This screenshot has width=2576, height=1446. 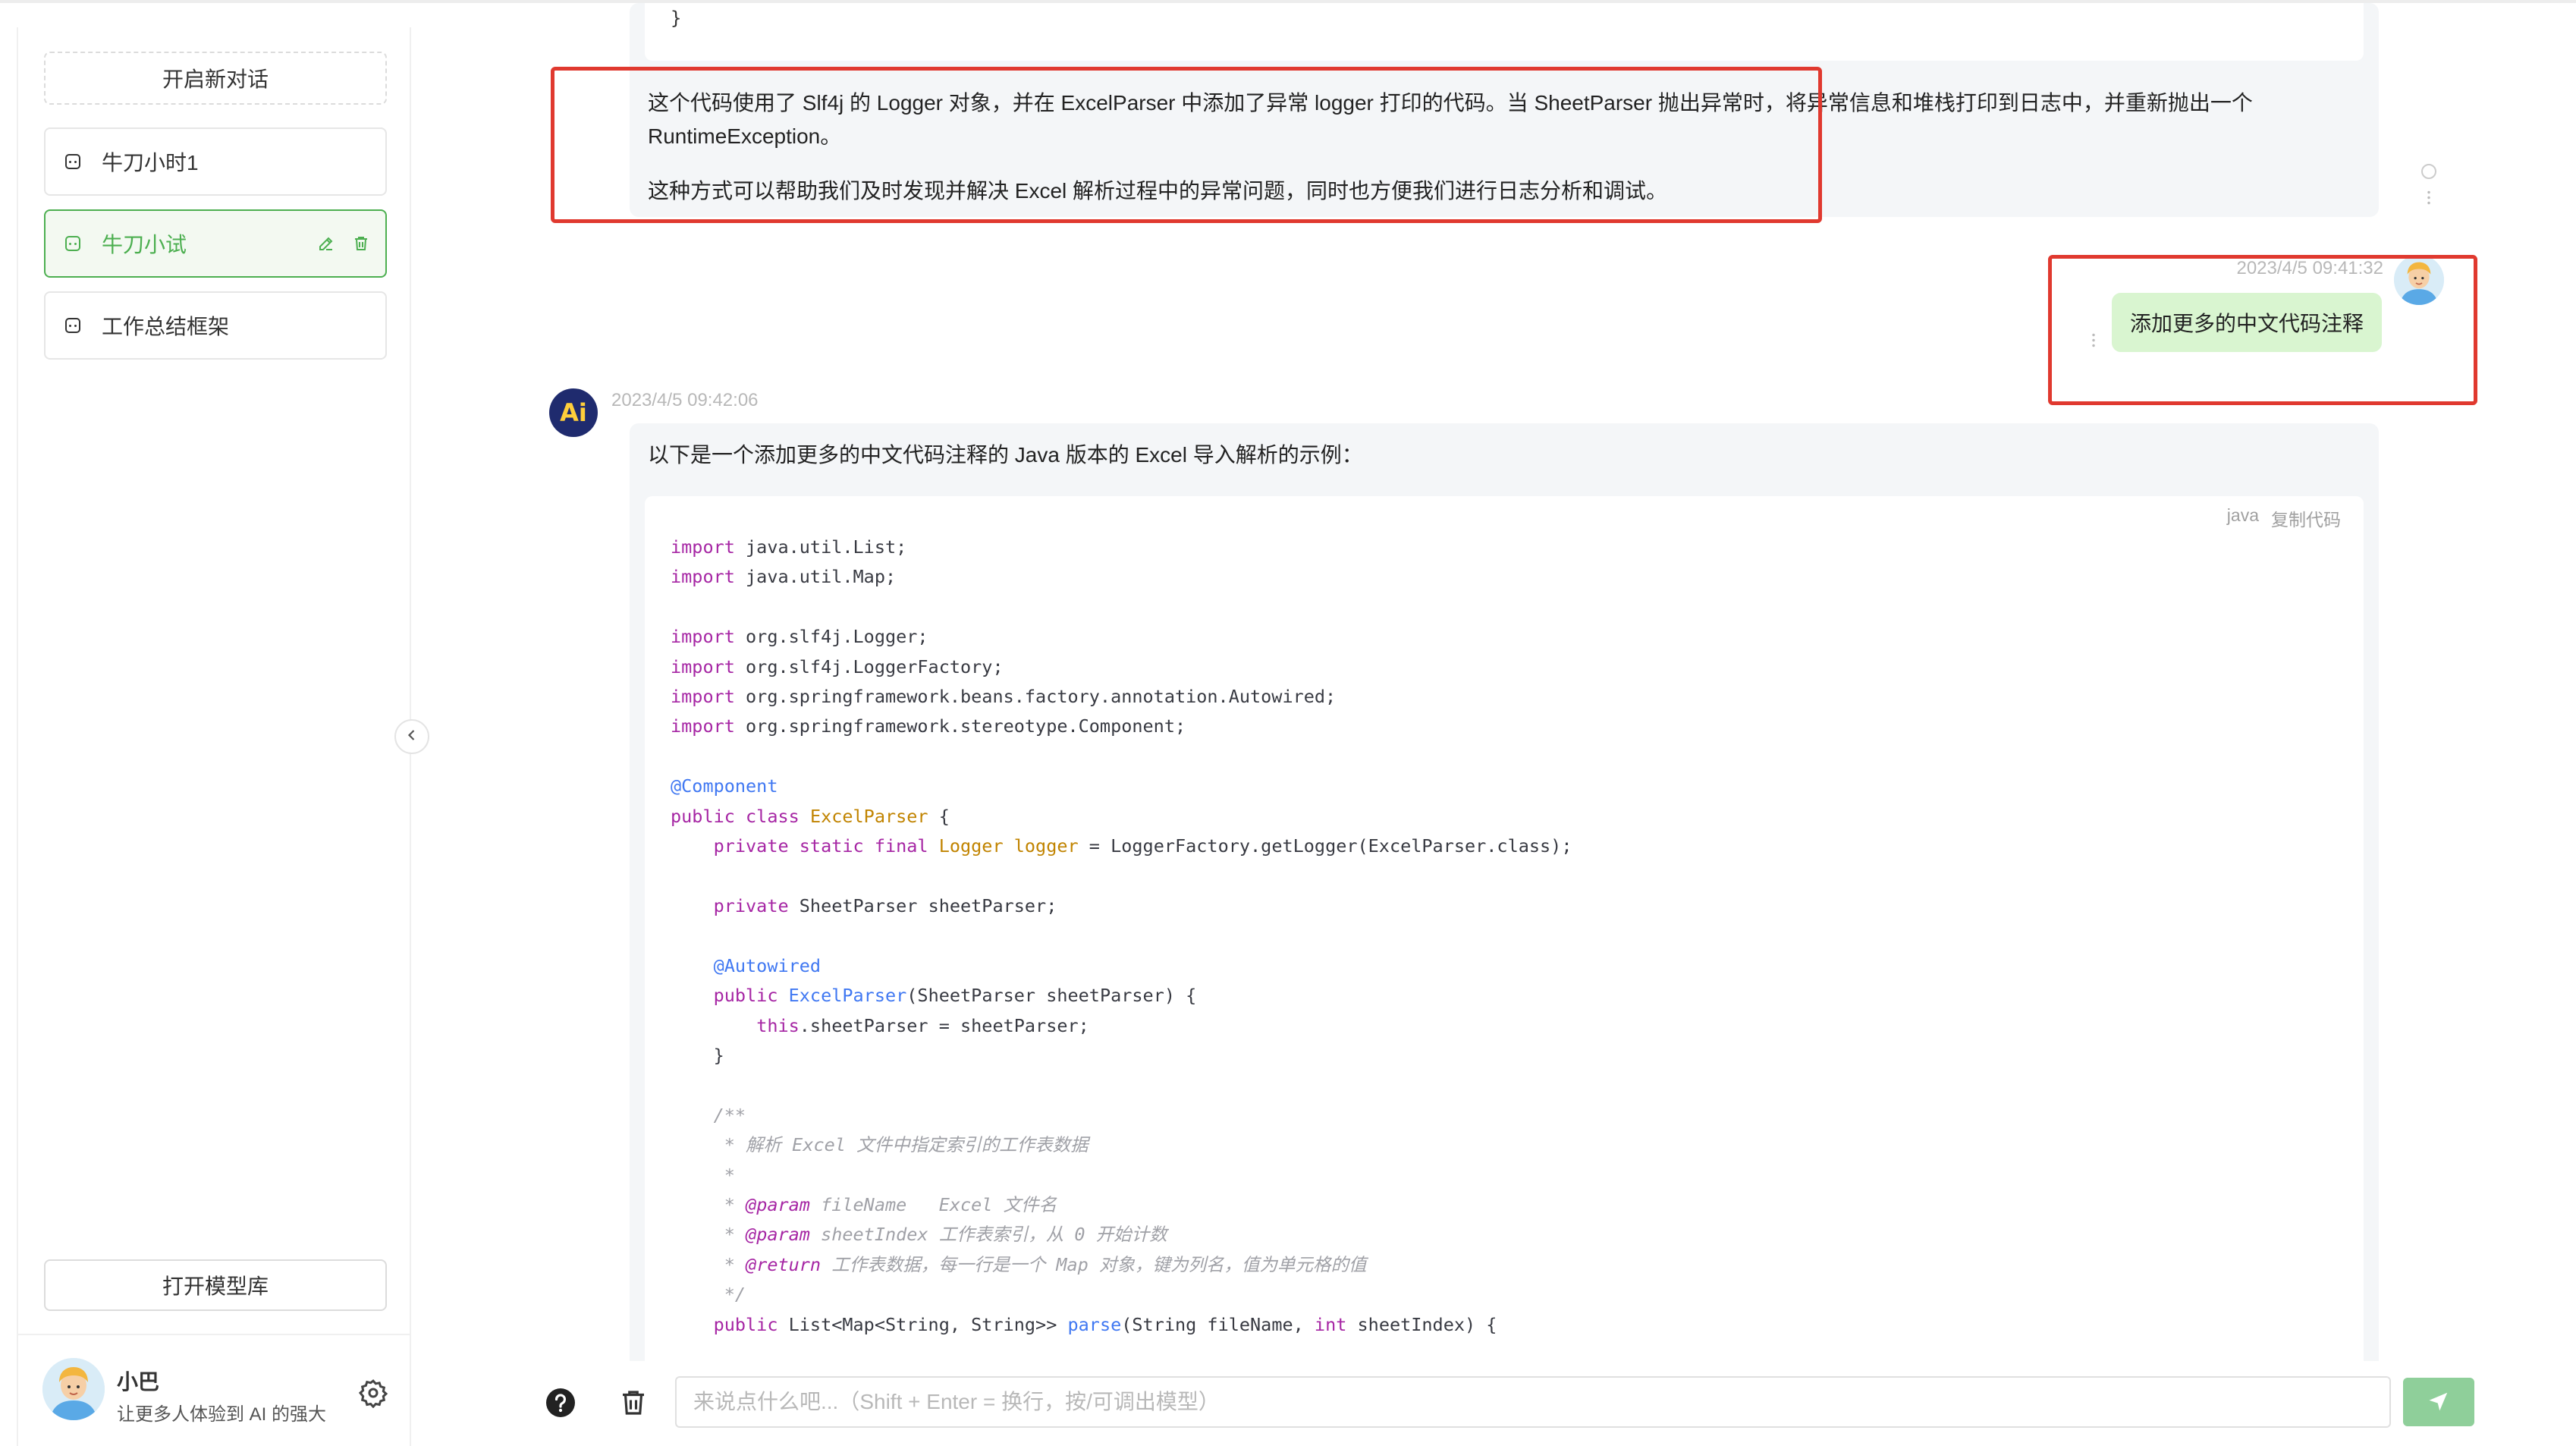 I want to click on send-icon, so click(x=2438, y=1402).